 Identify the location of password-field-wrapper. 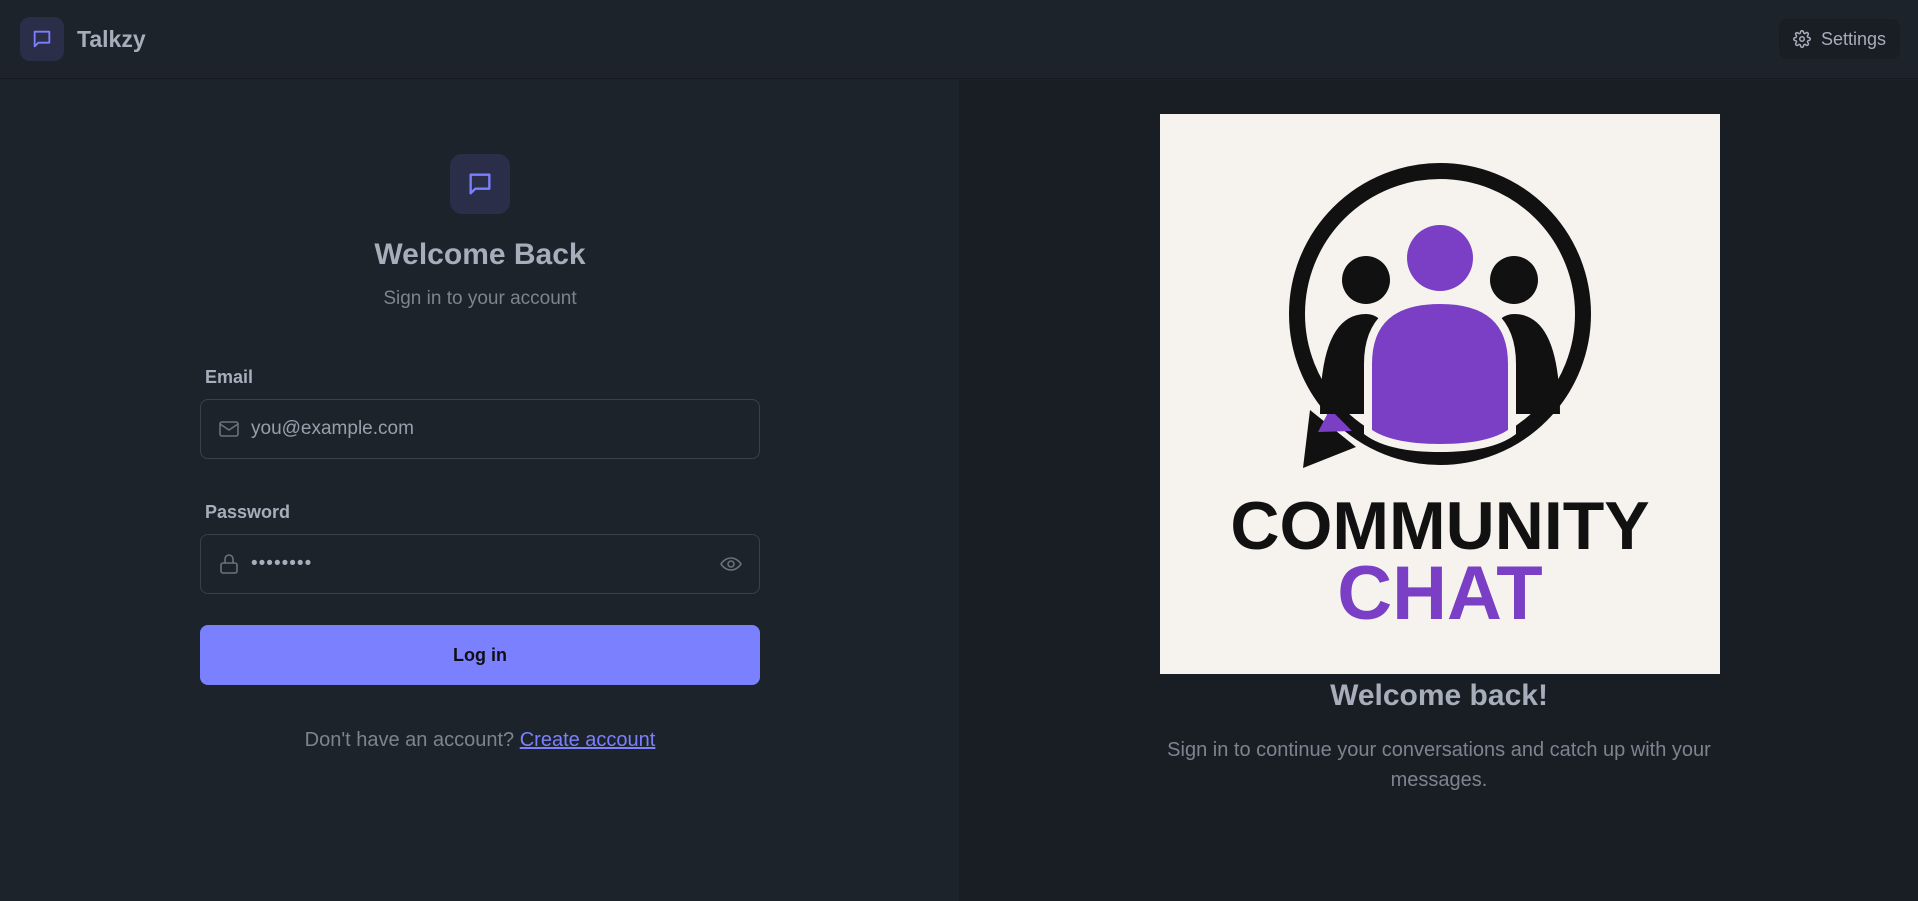
(480, 564).